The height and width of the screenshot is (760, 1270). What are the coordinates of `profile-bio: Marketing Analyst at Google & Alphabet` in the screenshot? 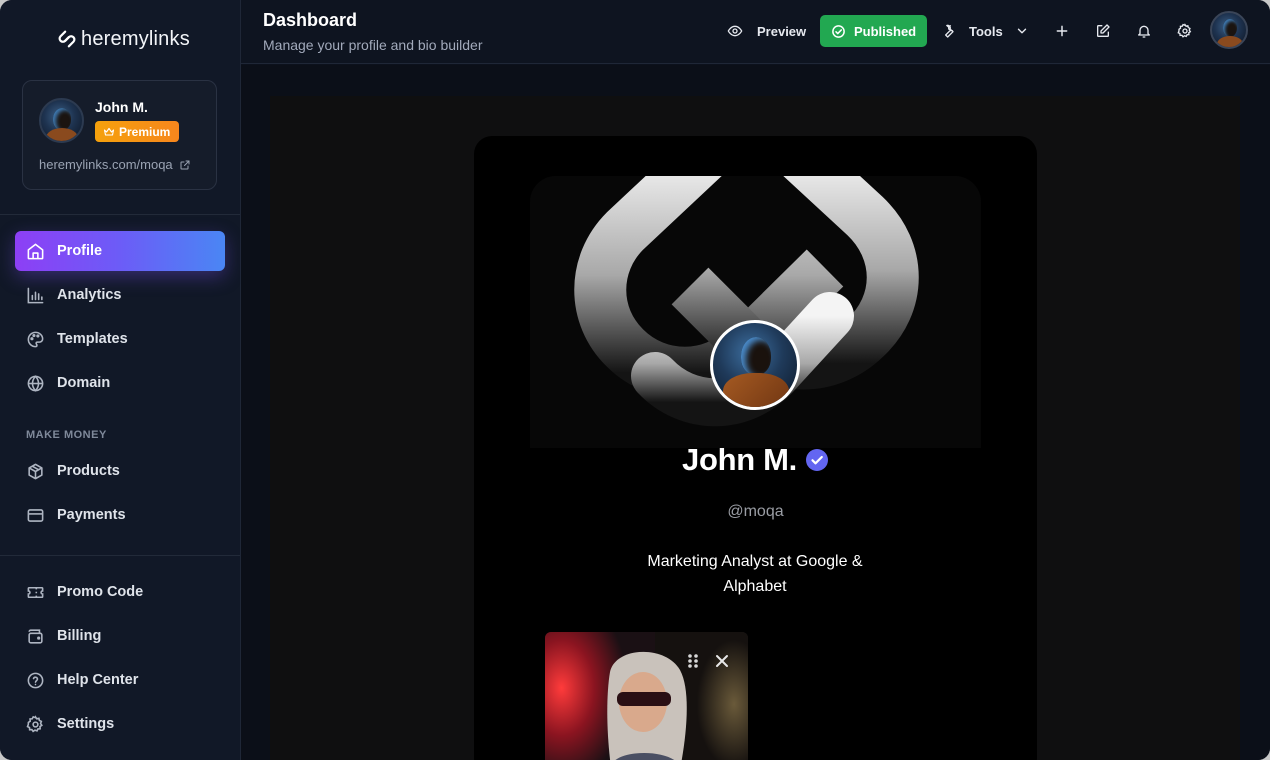 It's located at (755, 574).